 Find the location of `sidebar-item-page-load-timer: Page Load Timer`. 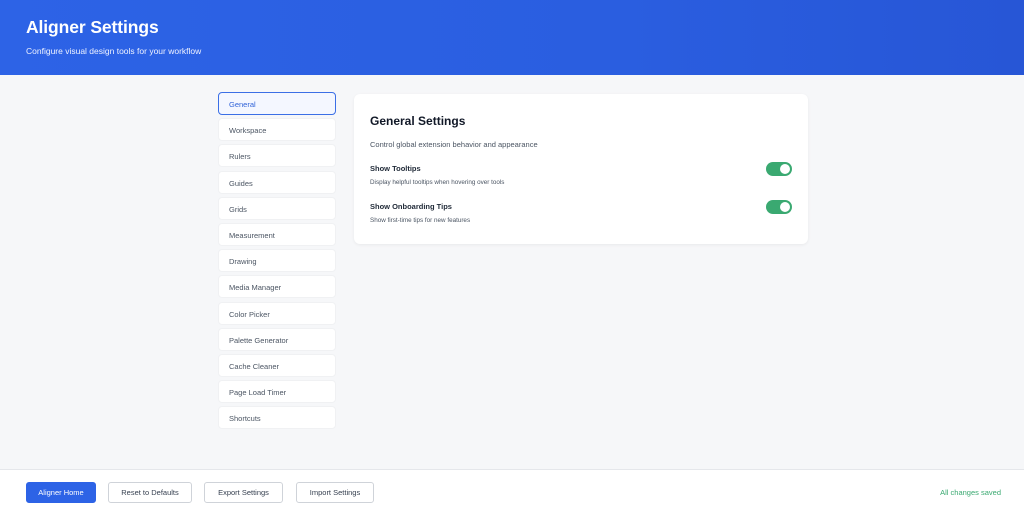

sidebar-item-page-load-timer: Page Load Timer is located at coordinates (277, 392).